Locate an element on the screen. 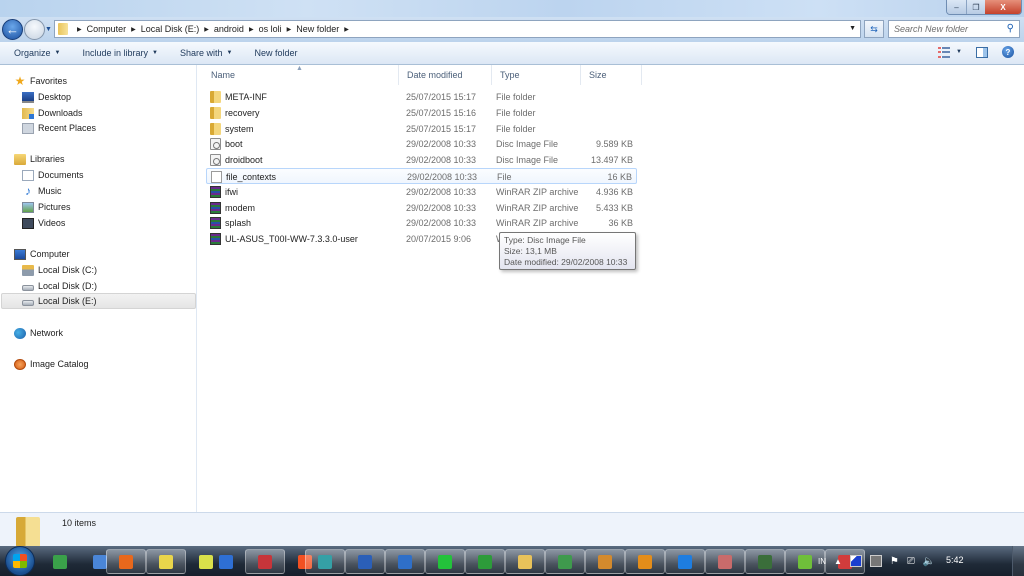  sidebar-item-local-disk-c: Local Disk (C:) is located at coordinates (59, 270).